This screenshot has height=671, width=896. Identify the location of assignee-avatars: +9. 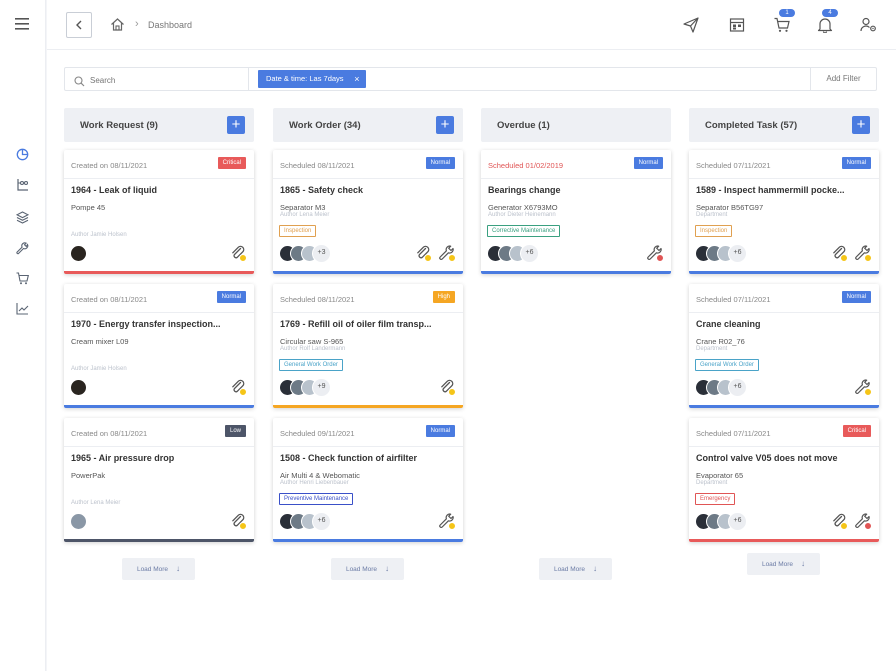
(305, 387).